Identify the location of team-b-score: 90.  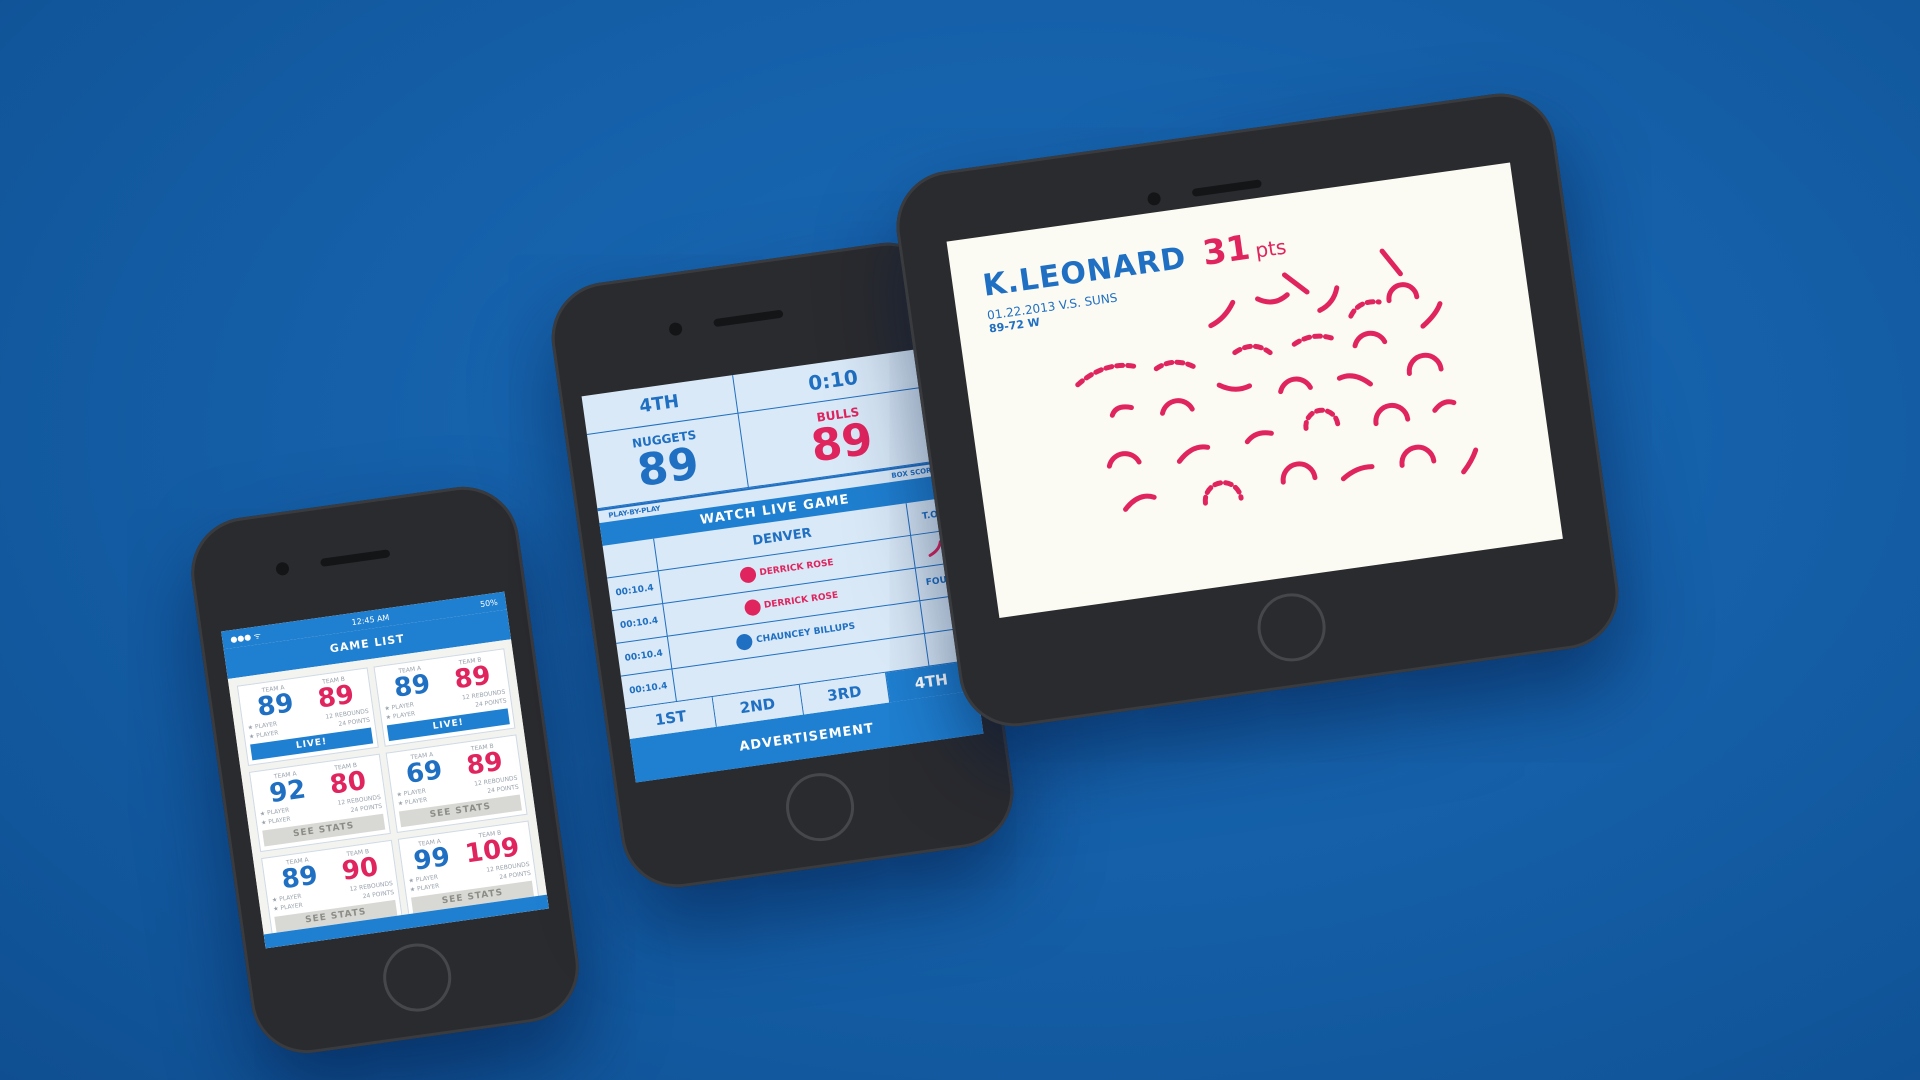
(360, 869).